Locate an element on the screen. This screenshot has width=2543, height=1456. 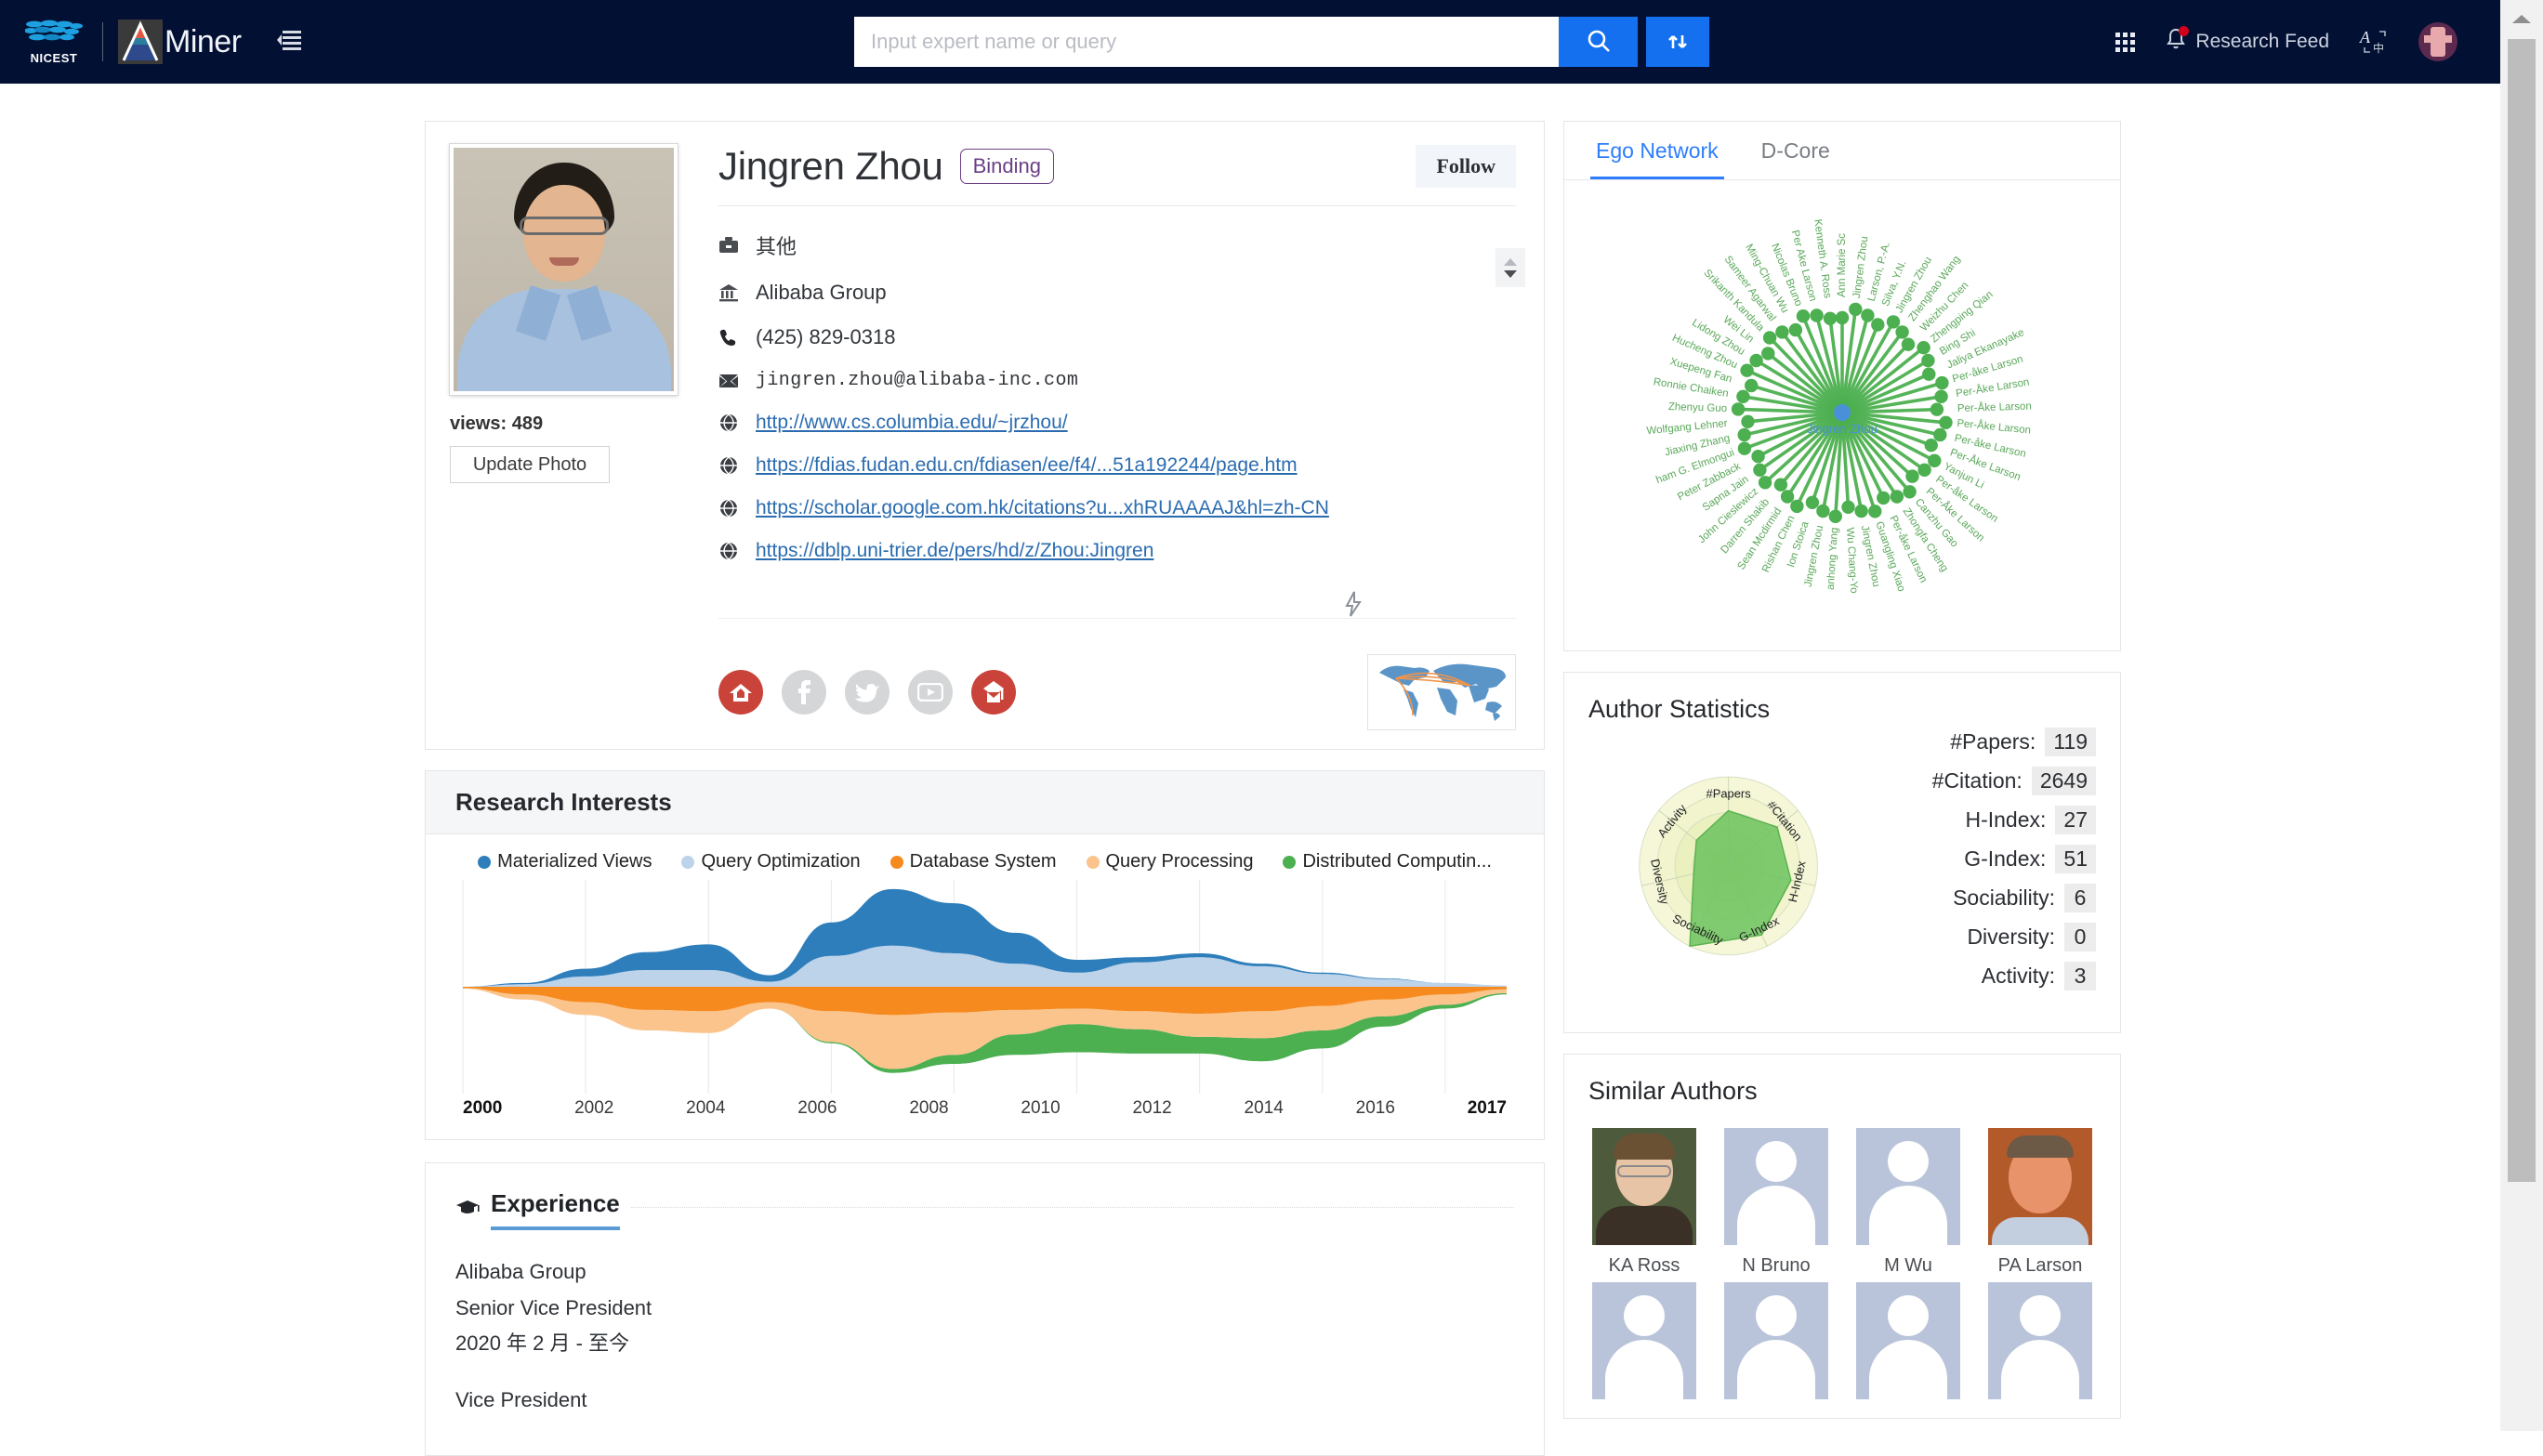
ego-center-node is located at coordinates (1842, 412).